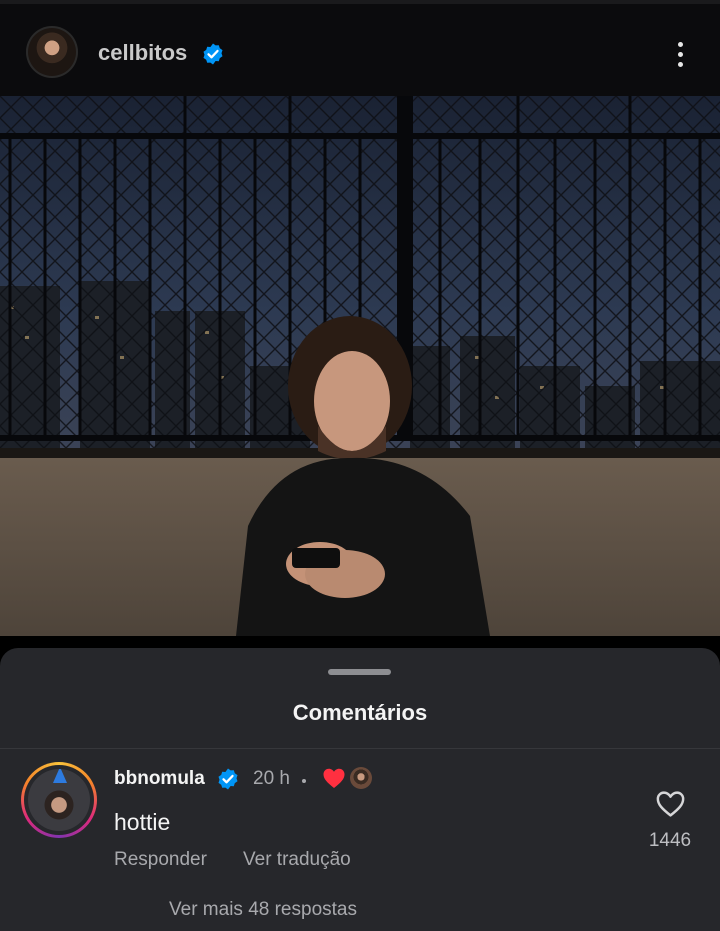  What do you see at coordinates (297, 860) in the screenshot?
I see `see-translation-button: Ver tradução` at bounding box center [297, 860].